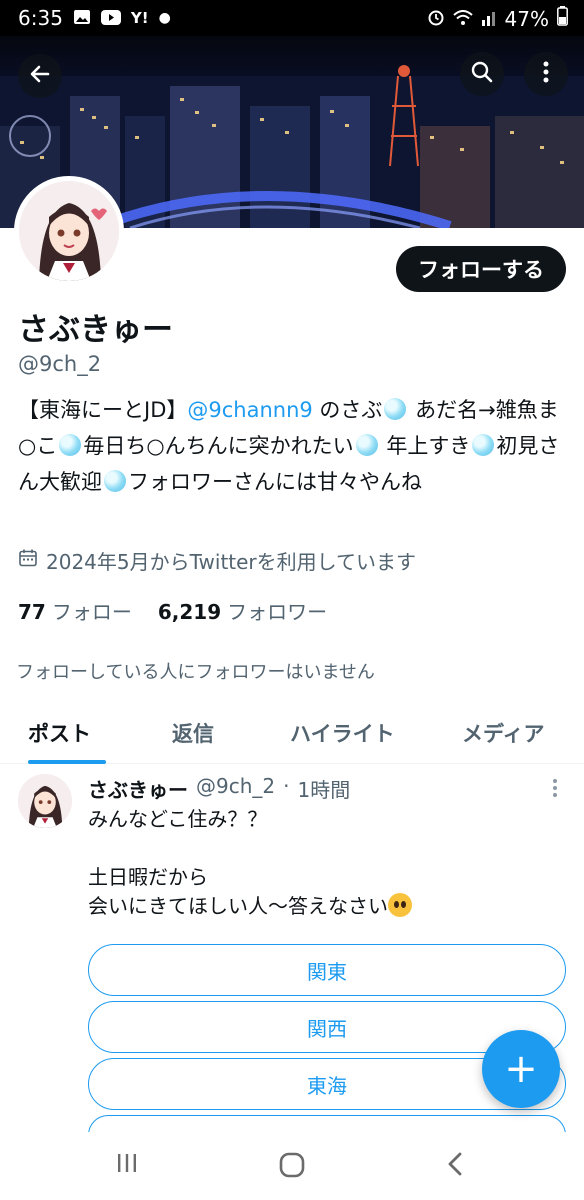 The height and width of the screenshot is (1200, 584). What do you see at coordinates (127, 1165) in the screenshot?
I see `recent-apps-icon` at bounding box center [127, 1165].